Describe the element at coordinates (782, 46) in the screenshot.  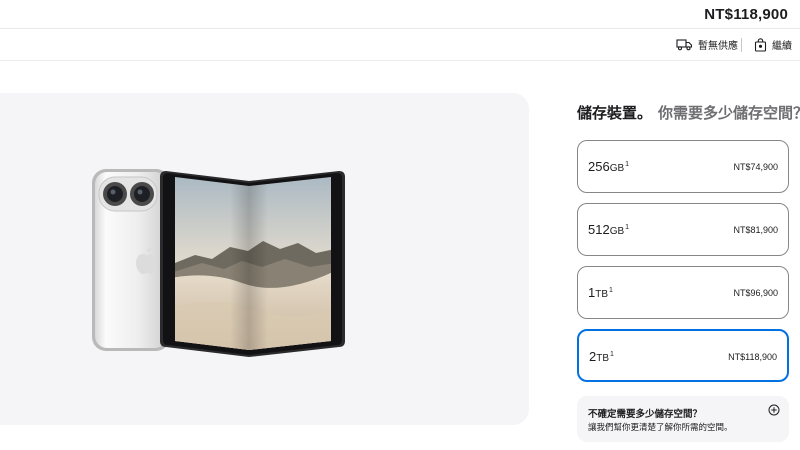
I see `continue-label: 繼續` at that location.